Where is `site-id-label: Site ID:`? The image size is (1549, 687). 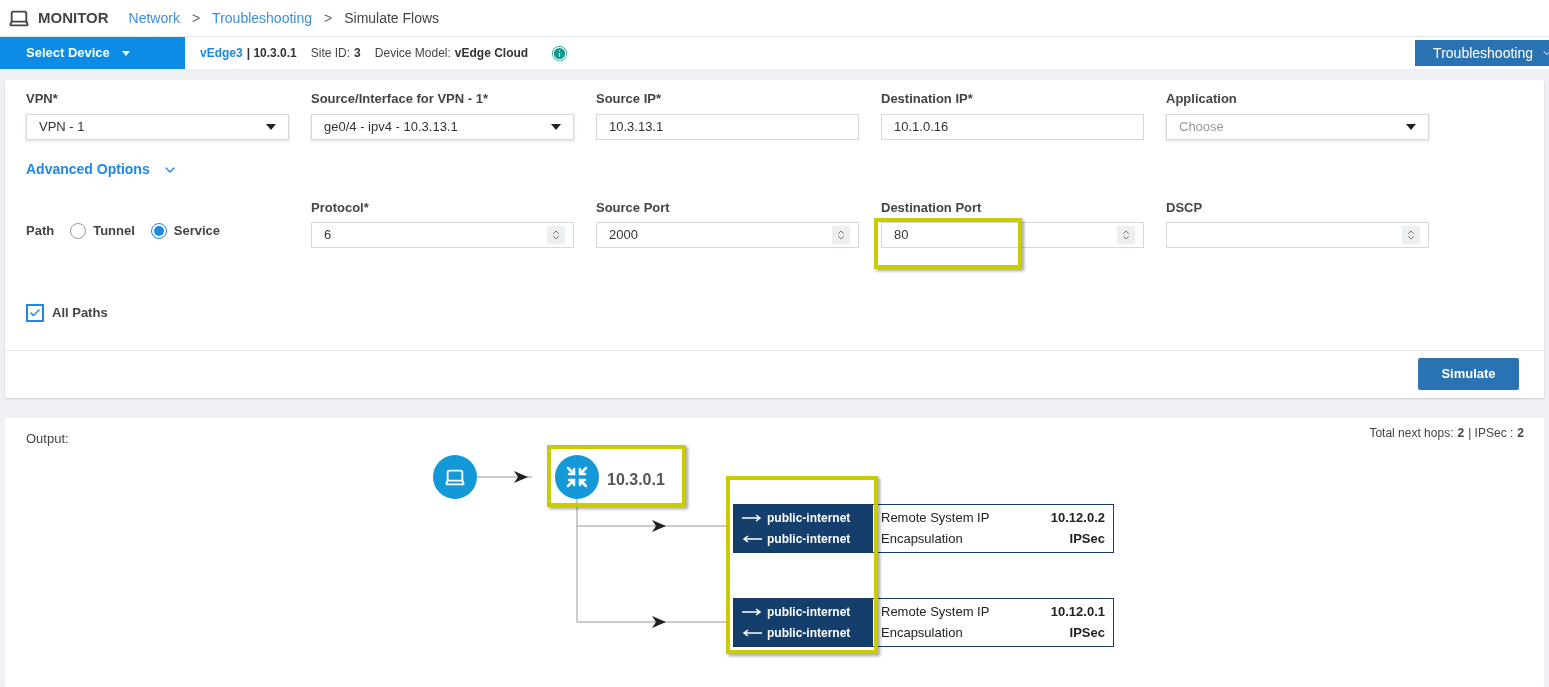 site-id-label: Site ID: is located at coordinates (330, 53).